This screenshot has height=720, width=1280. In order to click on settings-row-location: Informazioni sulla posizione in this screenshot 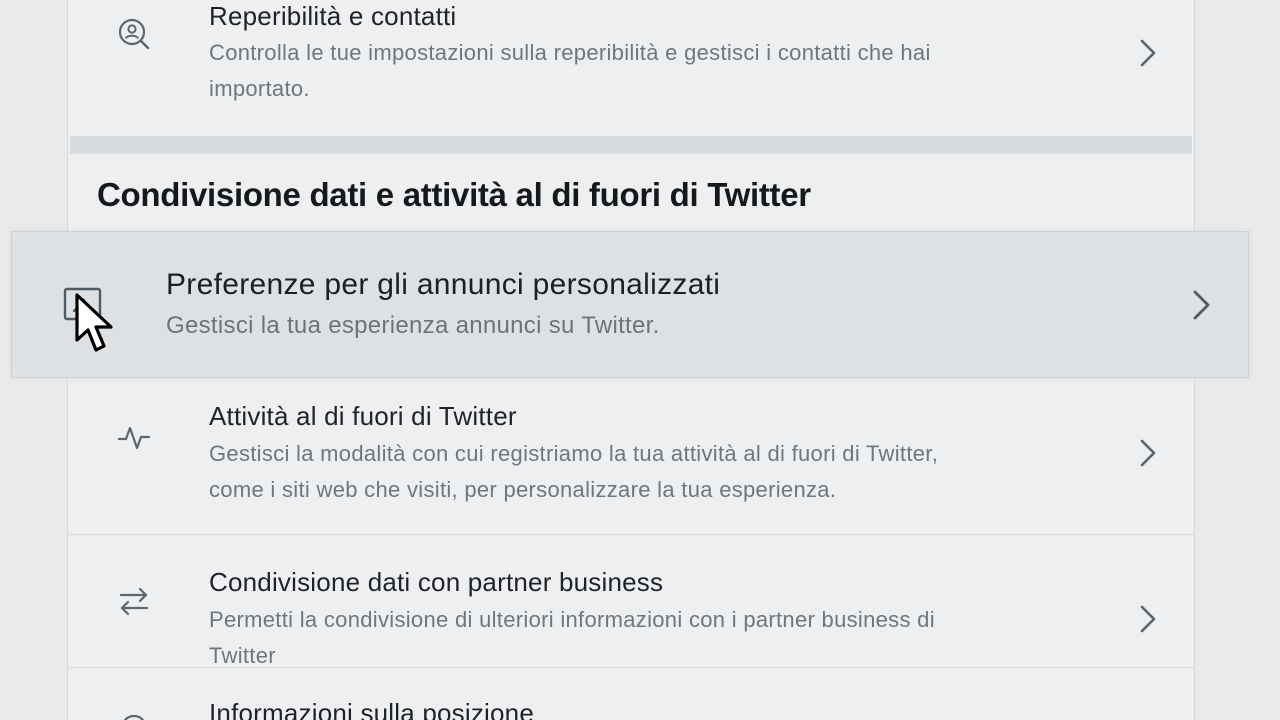, I will do `click(631, 694)`.